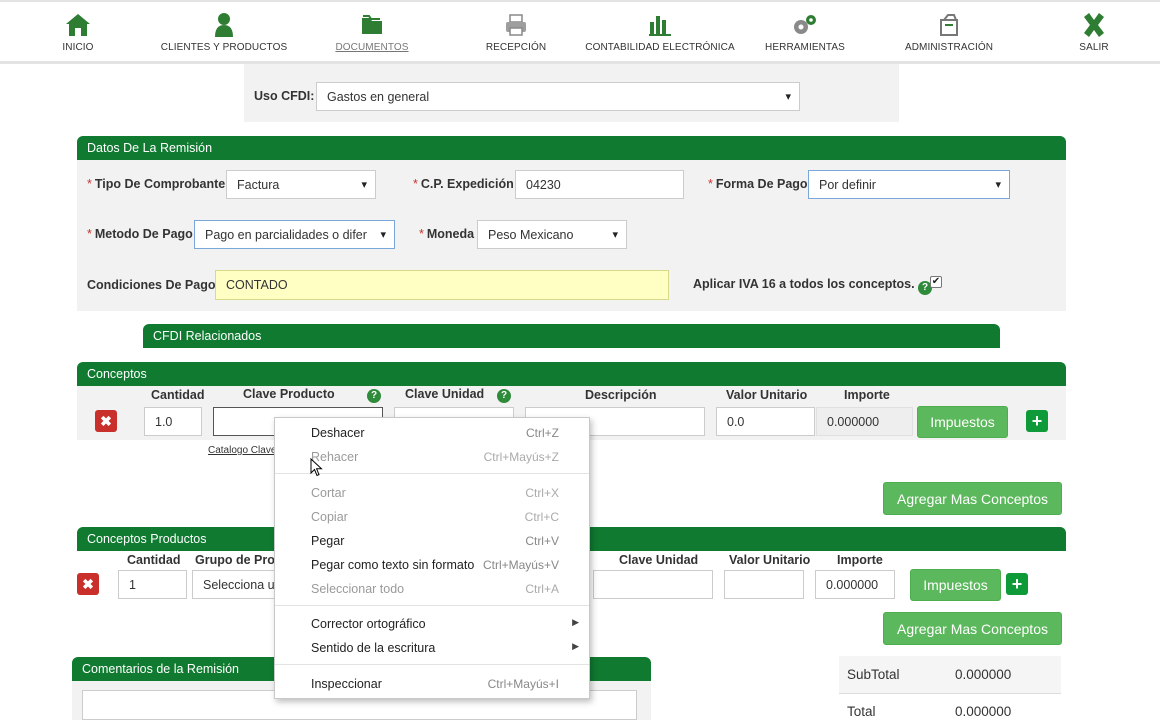 The image size is (1160, 720). I want to click on col-descripcion: Descripción, so click(621, 395).